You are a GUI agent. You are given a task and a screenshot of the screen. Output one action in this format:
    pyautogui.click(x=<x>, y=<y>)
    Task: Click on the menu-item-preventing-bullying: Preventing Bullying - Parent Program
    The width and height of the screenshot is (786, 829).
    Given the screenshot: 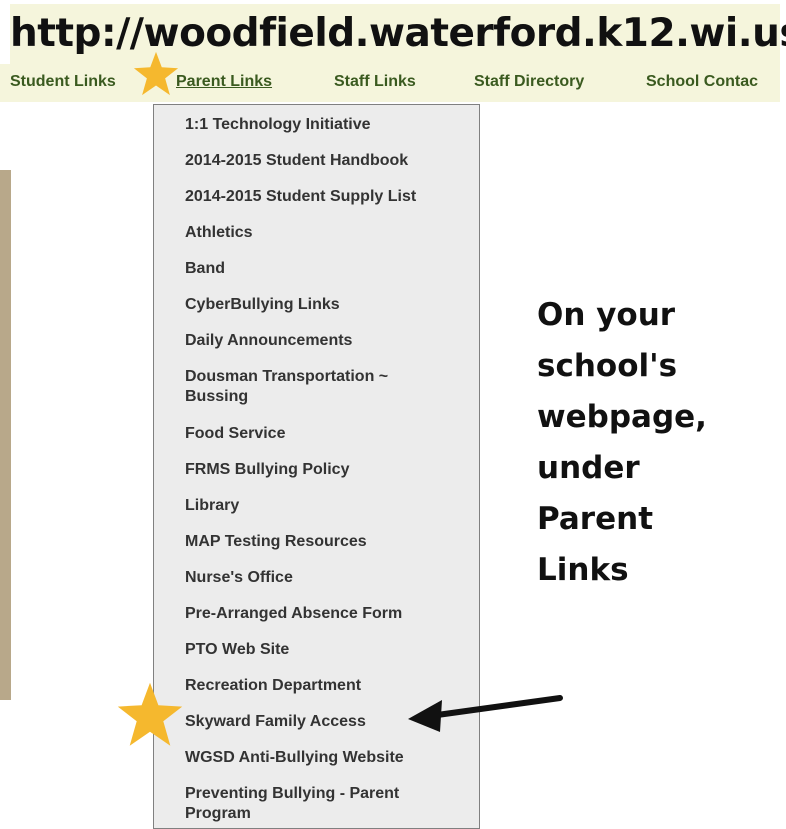 What is the action you would take?
    pyautogui.click(x=315, y=804)
    